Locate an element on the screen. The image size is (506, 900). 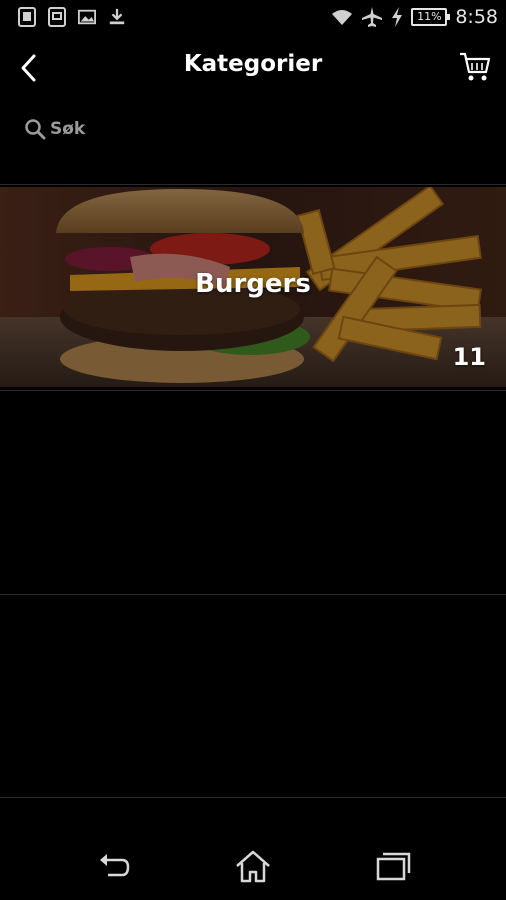
category-count: 11 is located at coordinates (469, 357).